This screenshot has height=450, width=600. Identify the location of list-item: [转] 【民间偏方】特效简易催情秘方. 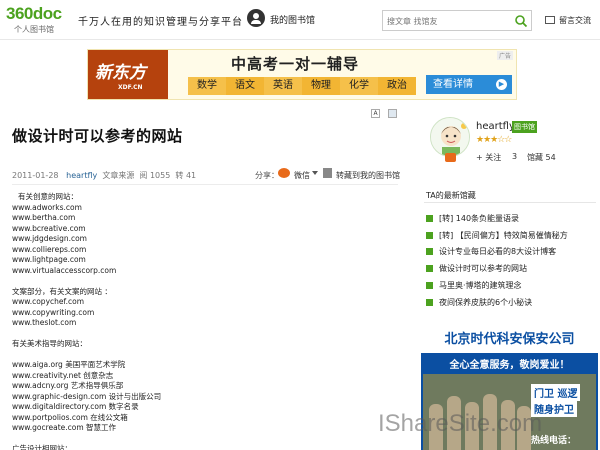
(497, 235).